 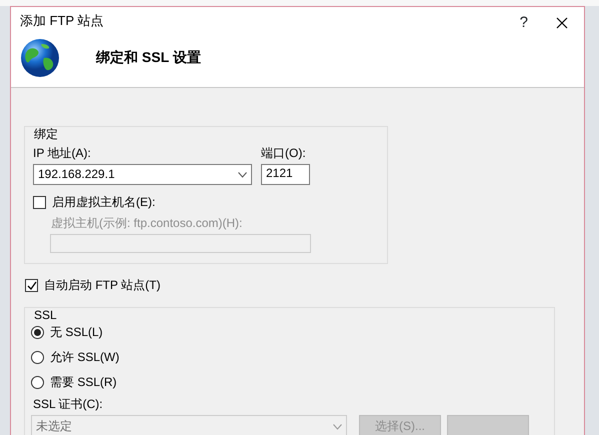 I want to click on group-label: 绑定, so click(x=46, y=134).